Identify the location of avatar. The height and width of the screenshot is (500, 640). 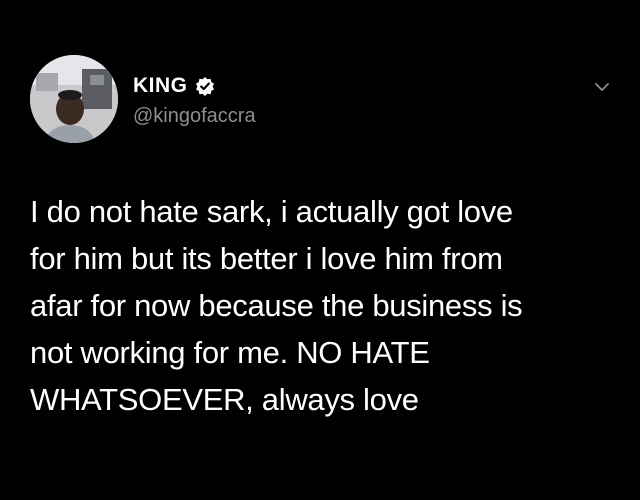
(74, 99).